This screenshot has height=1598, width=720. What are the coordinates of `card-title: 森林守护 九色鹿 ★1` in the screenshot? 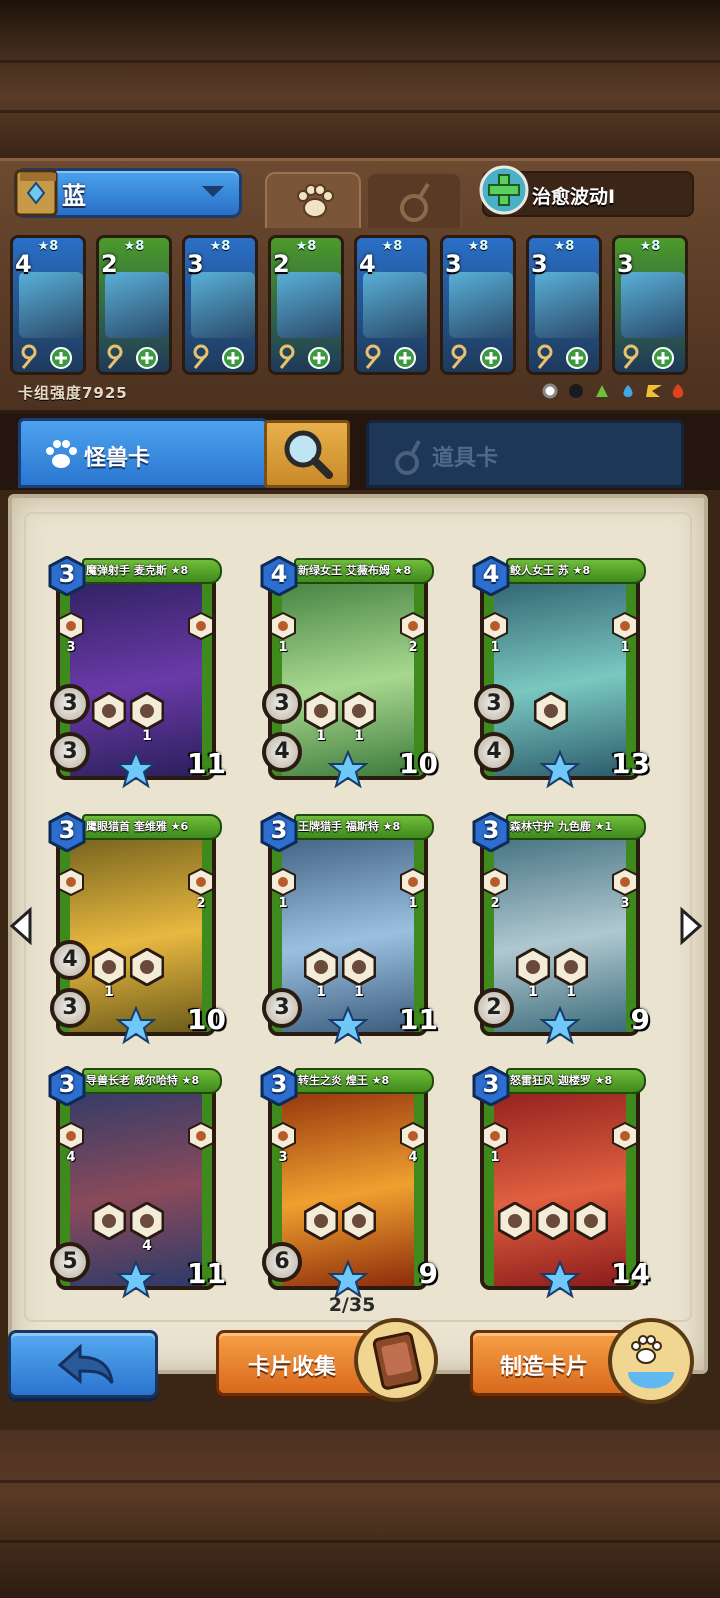 It's located at (561, 826).